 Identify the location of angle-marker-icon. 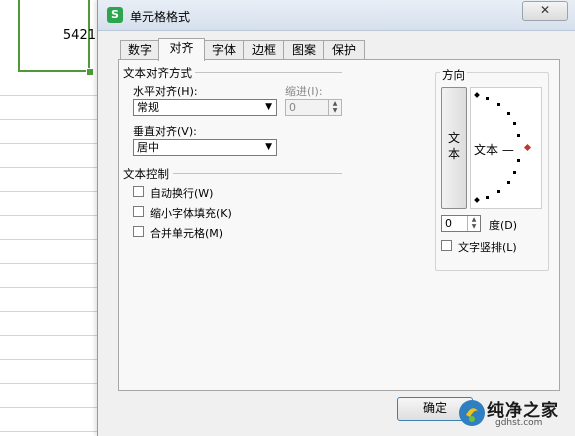
(527, 147).